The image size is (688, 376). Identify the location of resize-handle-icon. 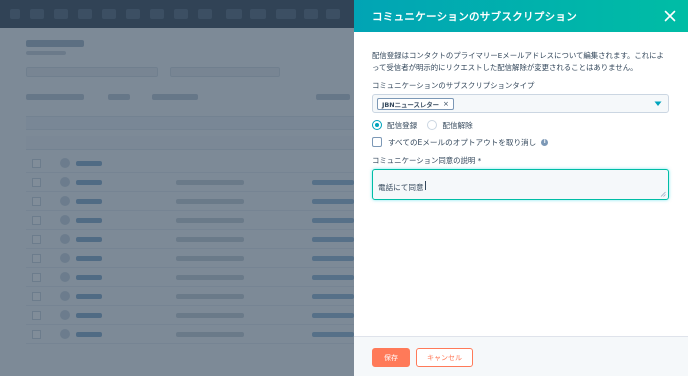
(663, 194).